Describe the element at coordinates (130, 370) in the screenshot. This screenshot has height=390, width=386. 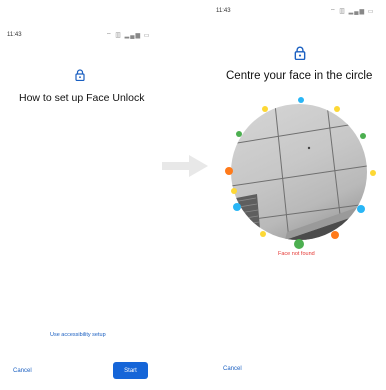
I see `start-button: Start` at that location.